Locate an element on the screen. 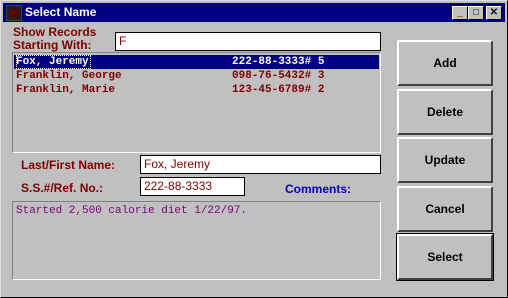  record-name: Fox, Jeremy is located at coordinates (53, 62).